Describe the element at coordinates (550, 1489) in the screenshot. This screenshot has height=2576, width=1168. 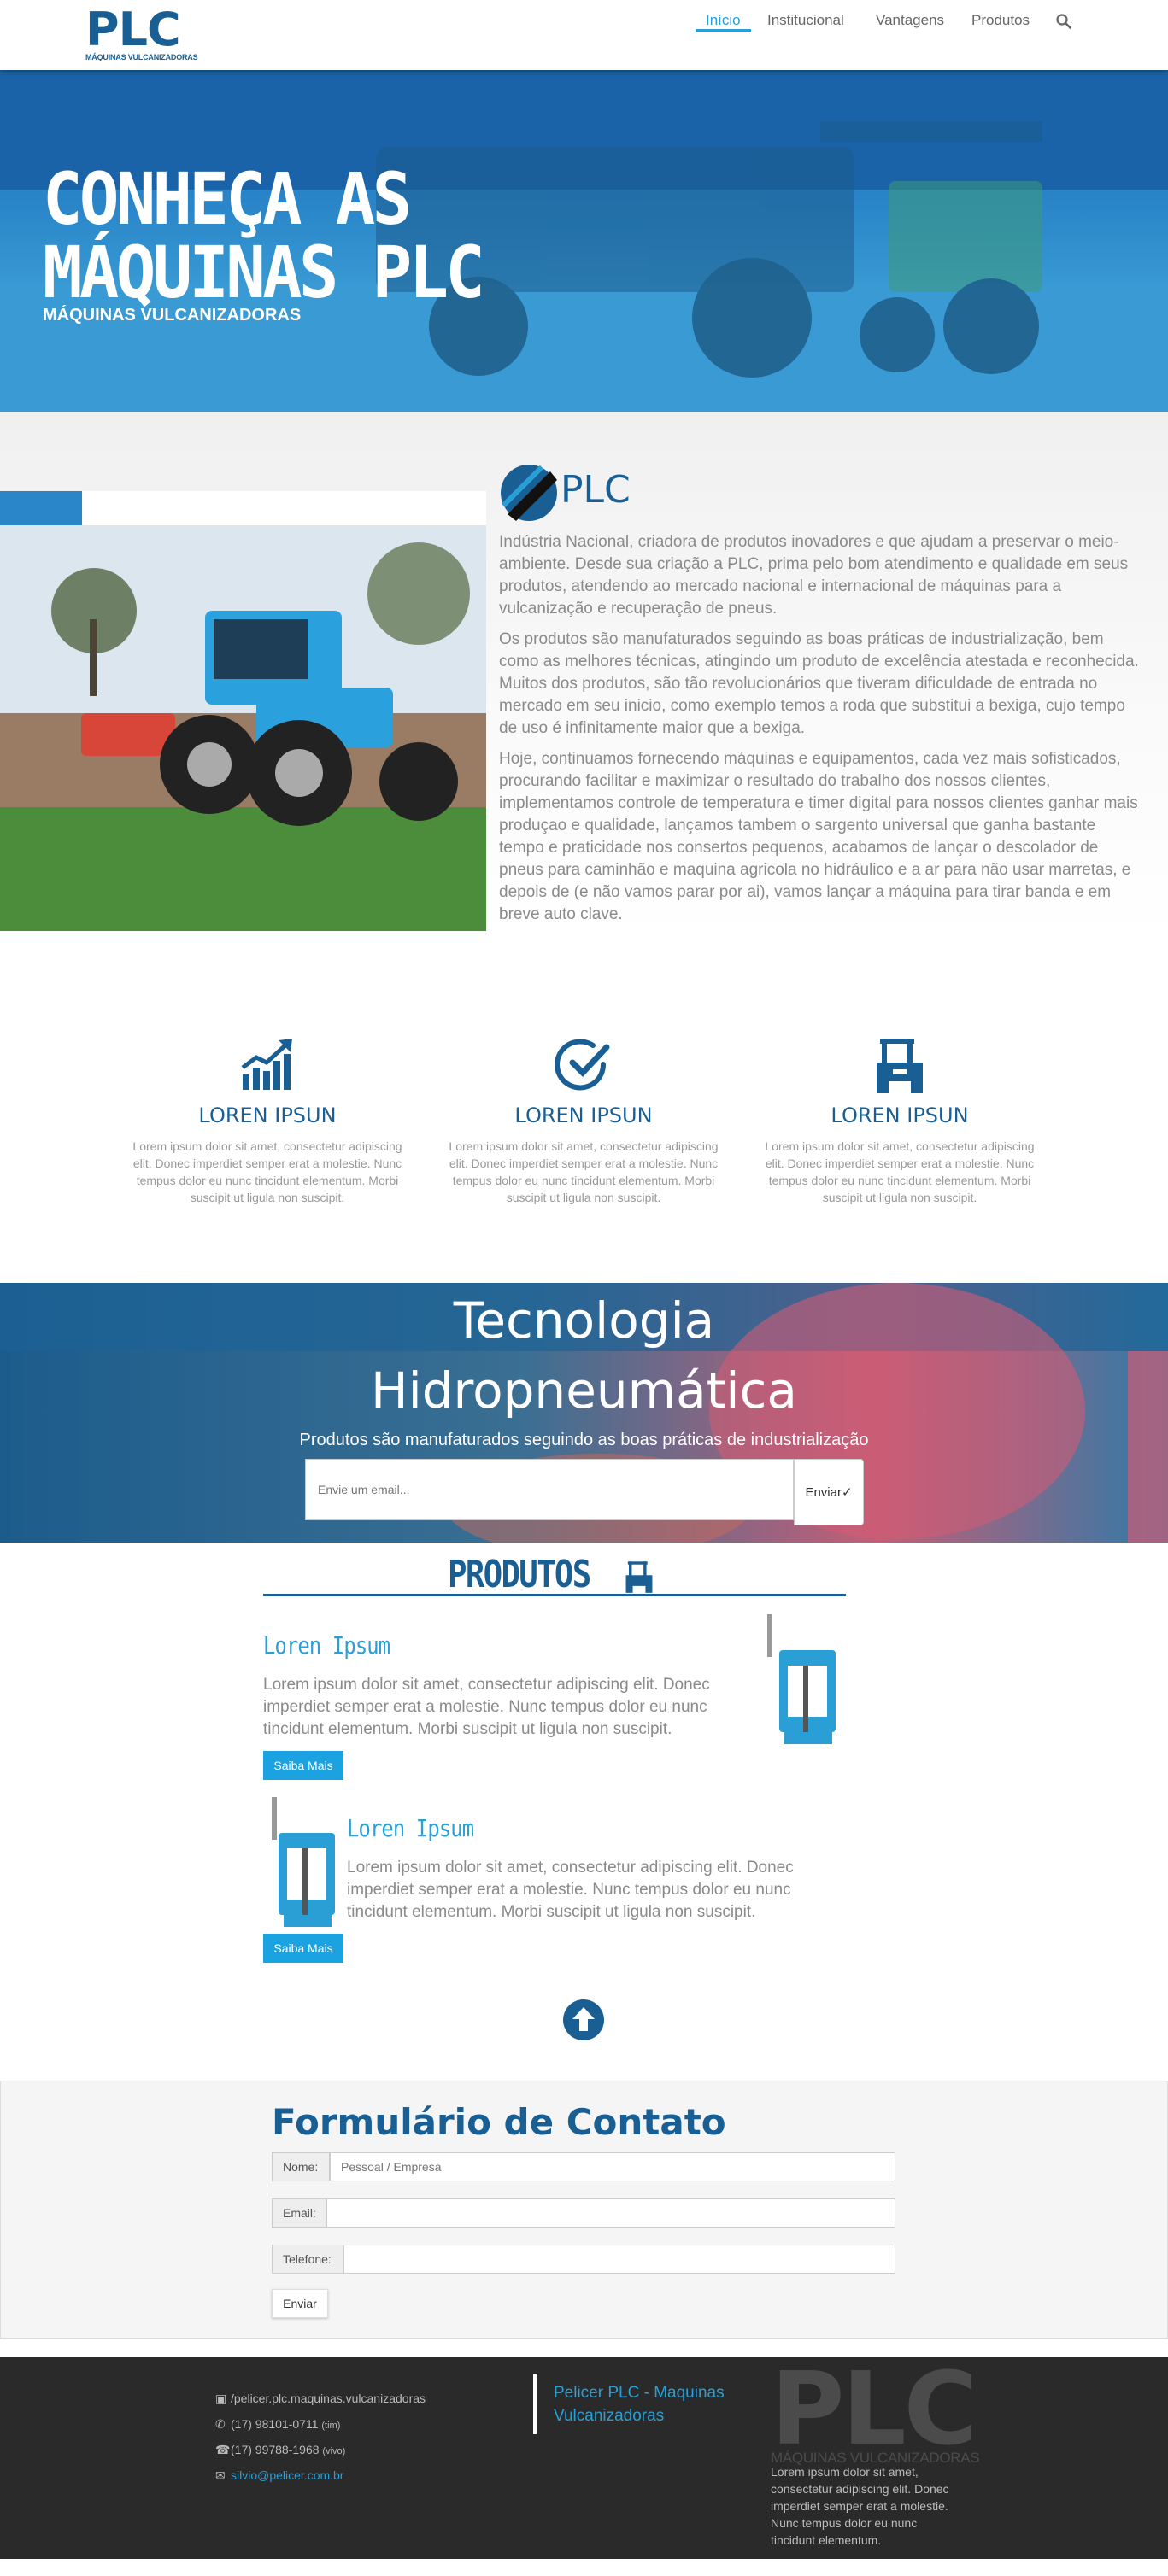
I see `email-input` at that location.